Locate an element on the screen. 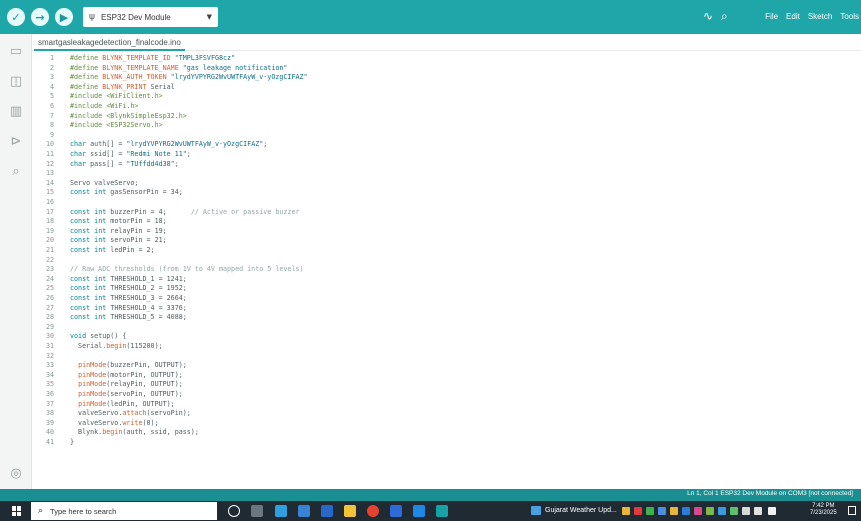  app-icon is located at coordinates (396, 511).